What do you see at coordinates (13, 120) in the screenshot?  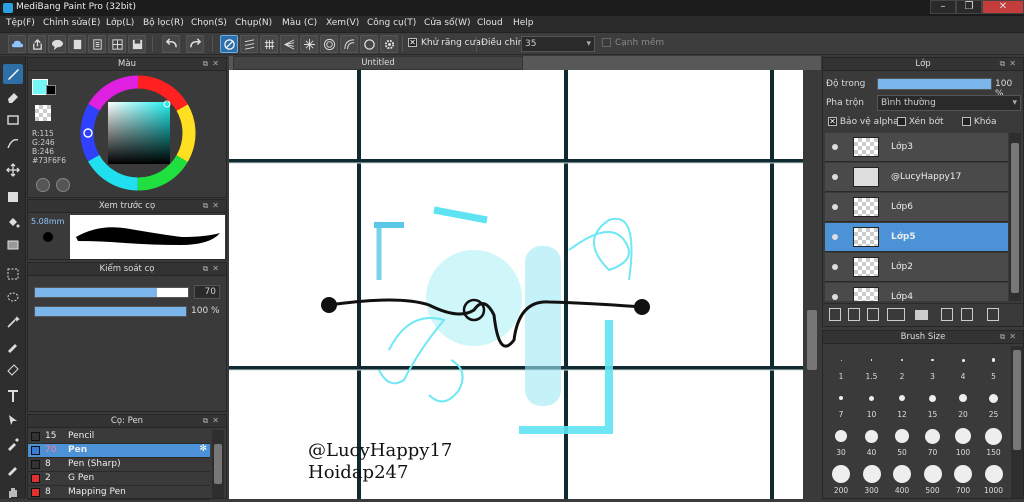 I see `rectangle-tool-icon` at bounding box center [13, 120].